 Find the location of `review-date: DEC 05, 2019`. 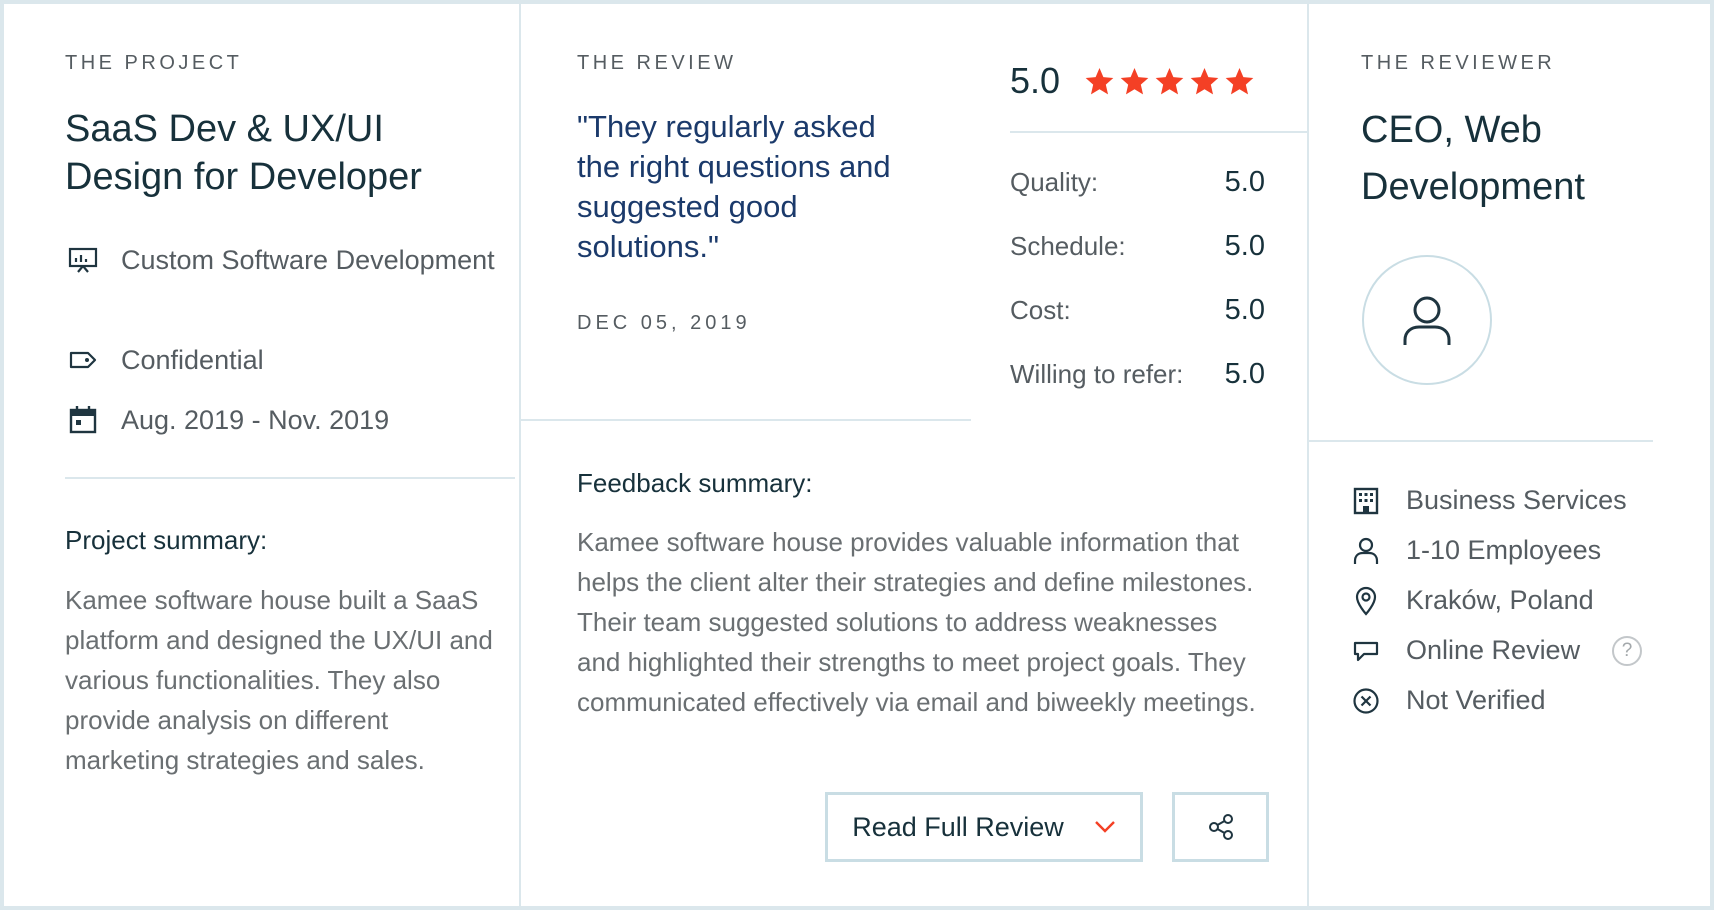

review-date: DEC 05, 2019 is located at coordinates (664, 323).